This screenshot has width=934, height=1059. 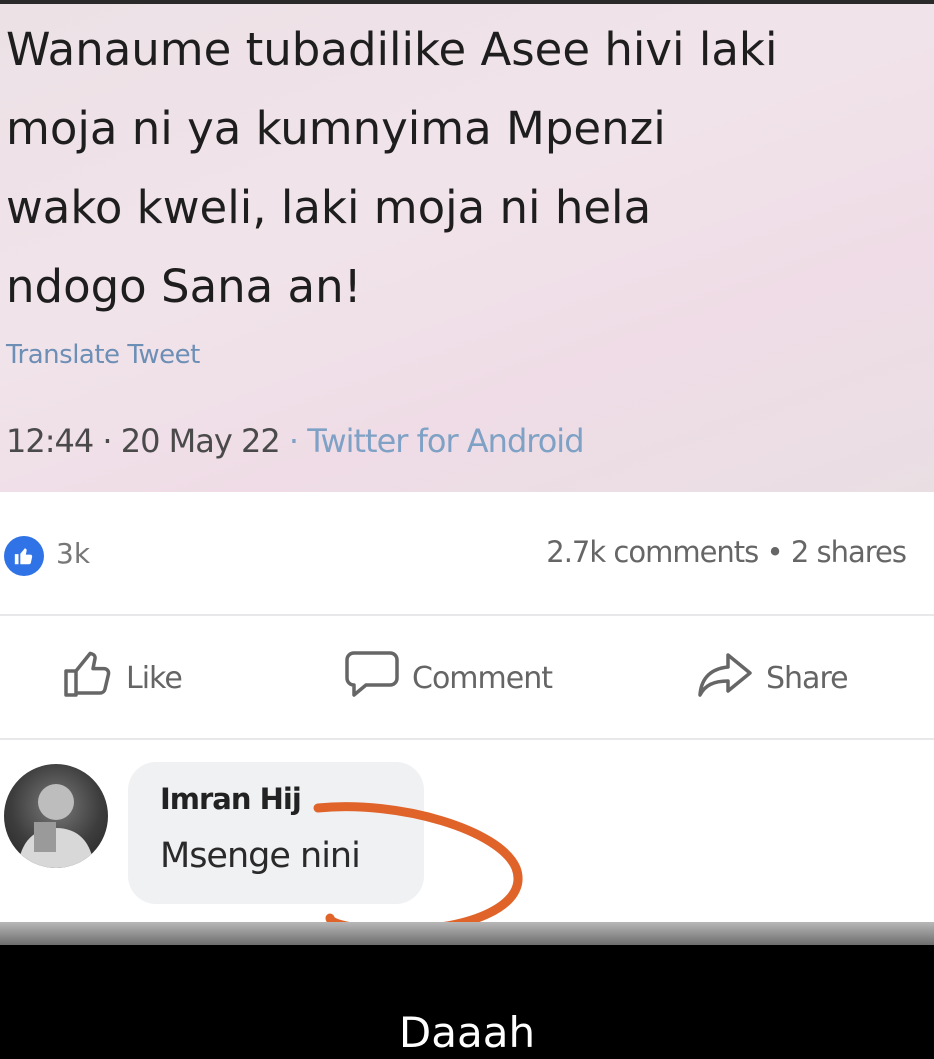 What do you see at coordinates (467, 933) in the screenshot?
I see `screen-bottom-edge` at bounding box center [467, 933].